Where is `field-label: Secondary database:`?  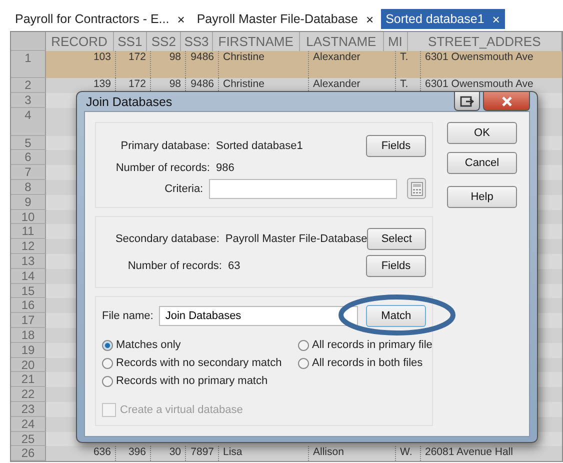 field-label: Secondary database: is located at coordinates (167, 238).